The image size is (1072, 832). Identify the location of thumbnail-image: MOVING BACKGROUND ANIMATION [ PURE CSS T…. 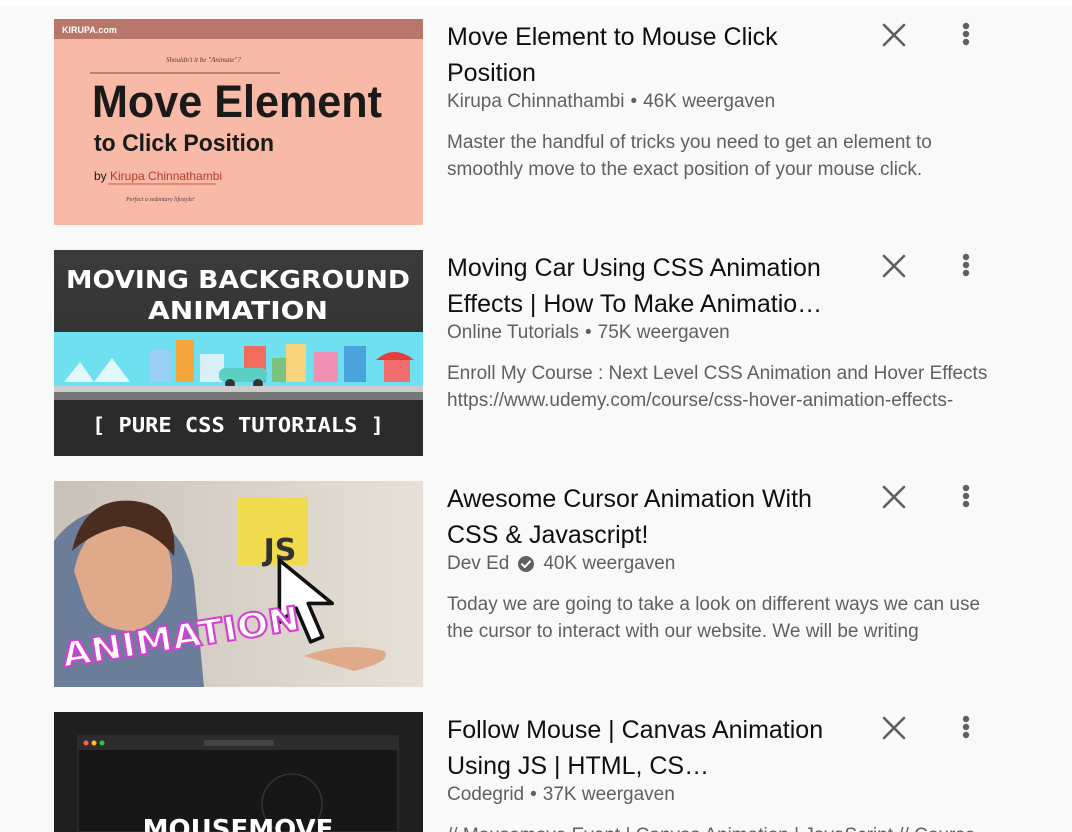
(238, 353).